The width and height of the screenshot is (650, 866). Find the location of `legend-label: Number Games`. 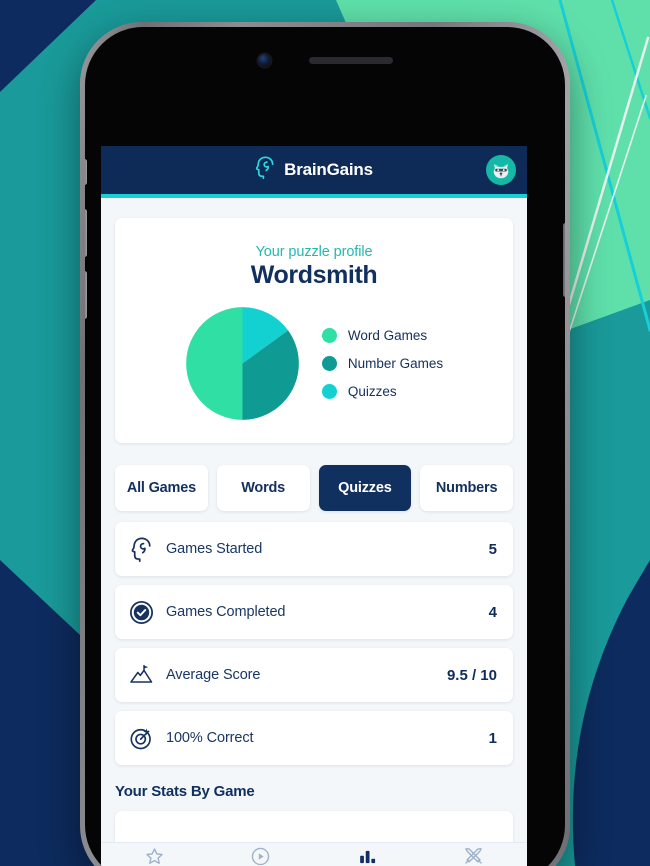

legend-label: Number Games is located at coordinates (395, 363).